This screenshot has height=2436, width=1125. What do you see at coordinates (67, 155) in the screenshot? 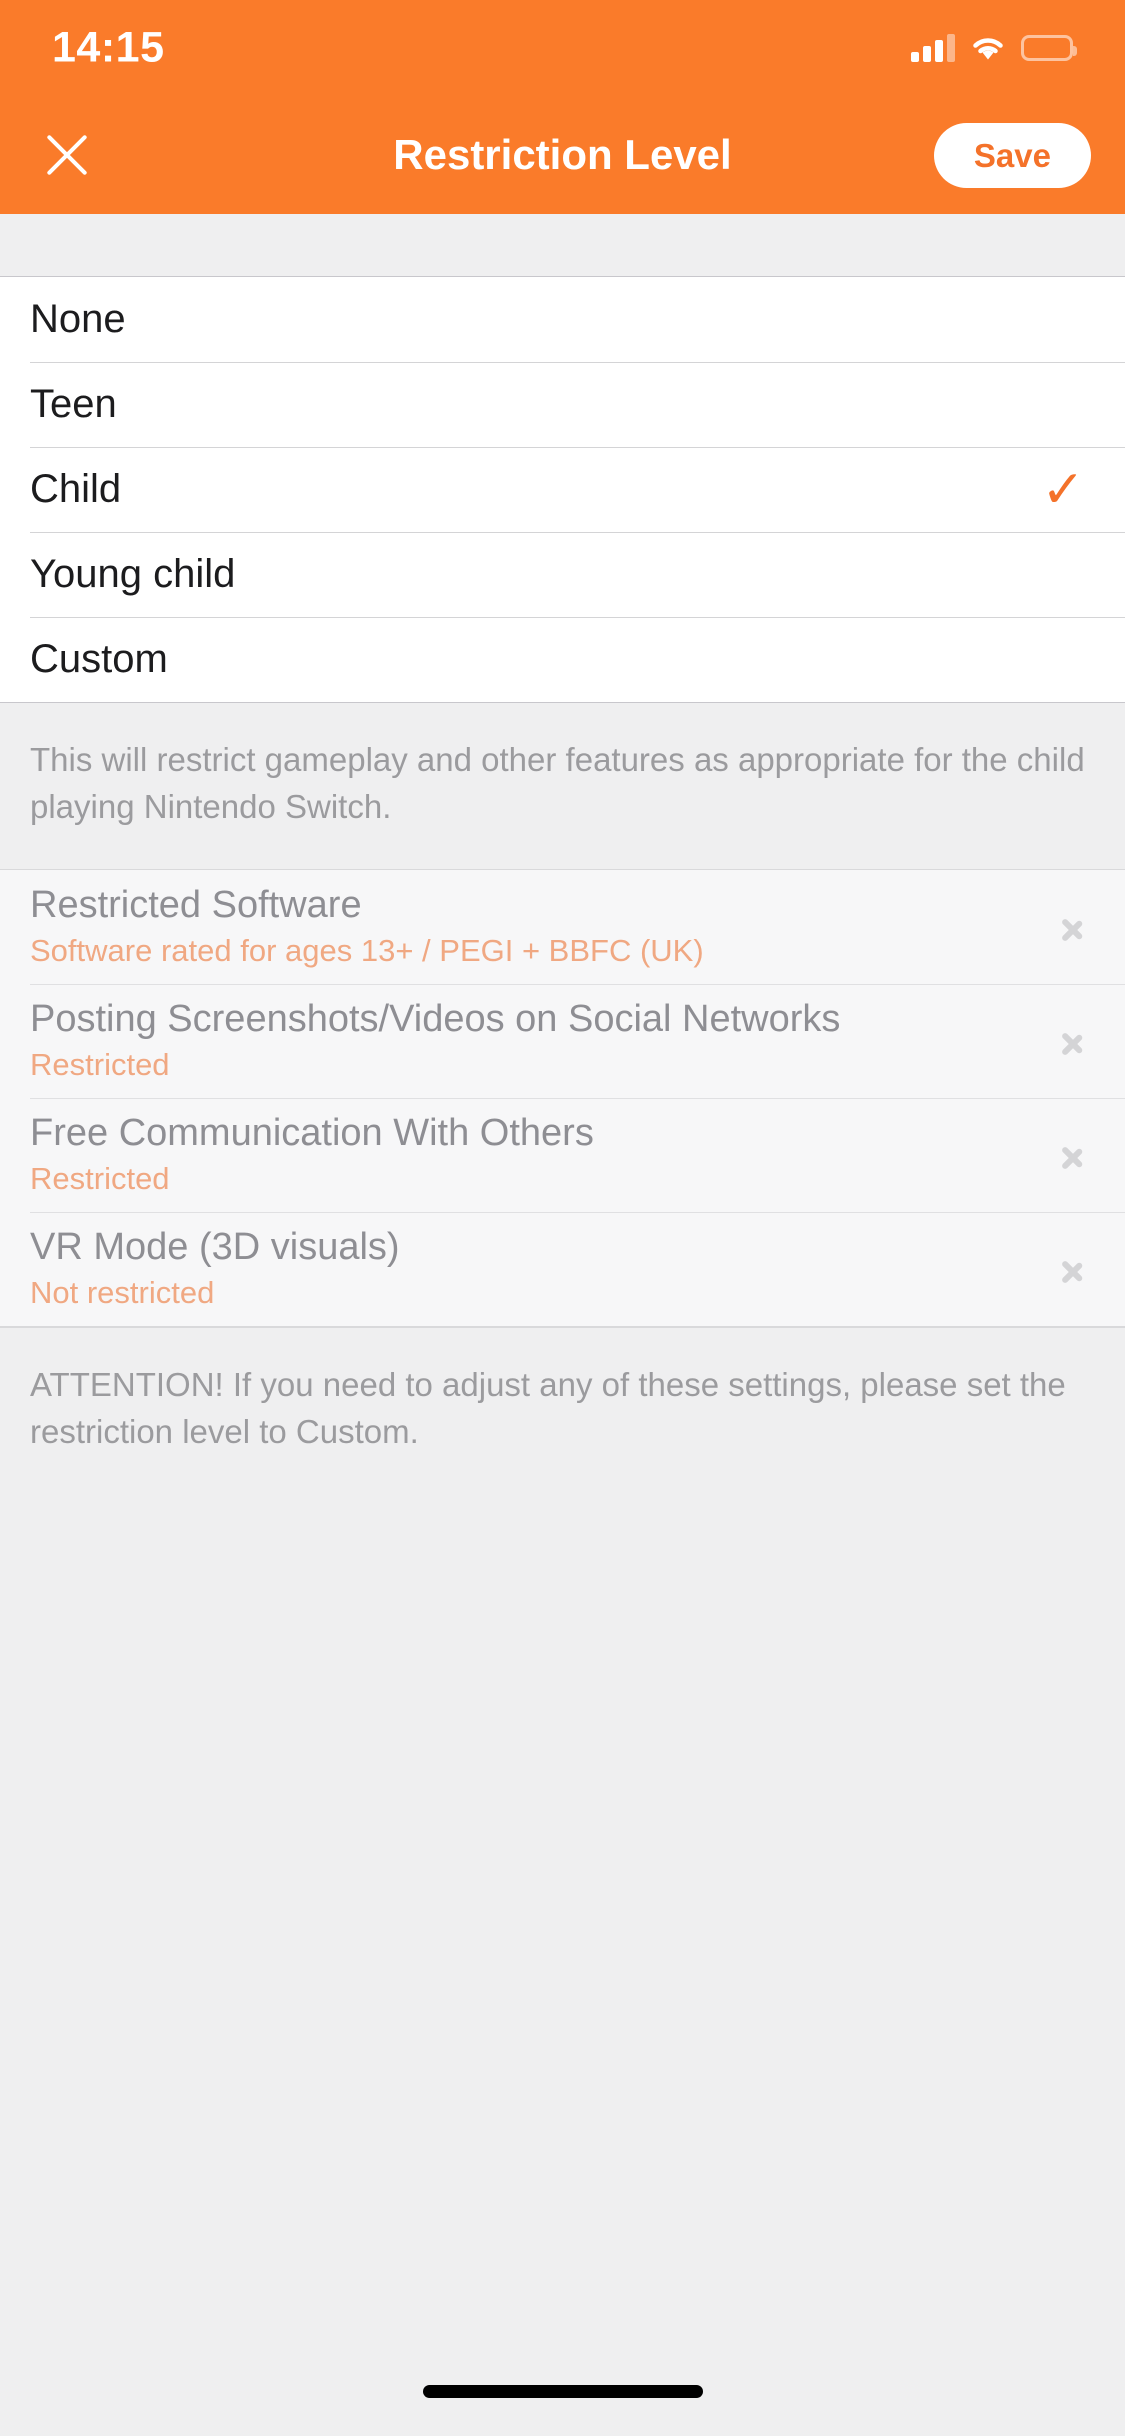
I see `close-x-icon` at bounding box center [67, 155].